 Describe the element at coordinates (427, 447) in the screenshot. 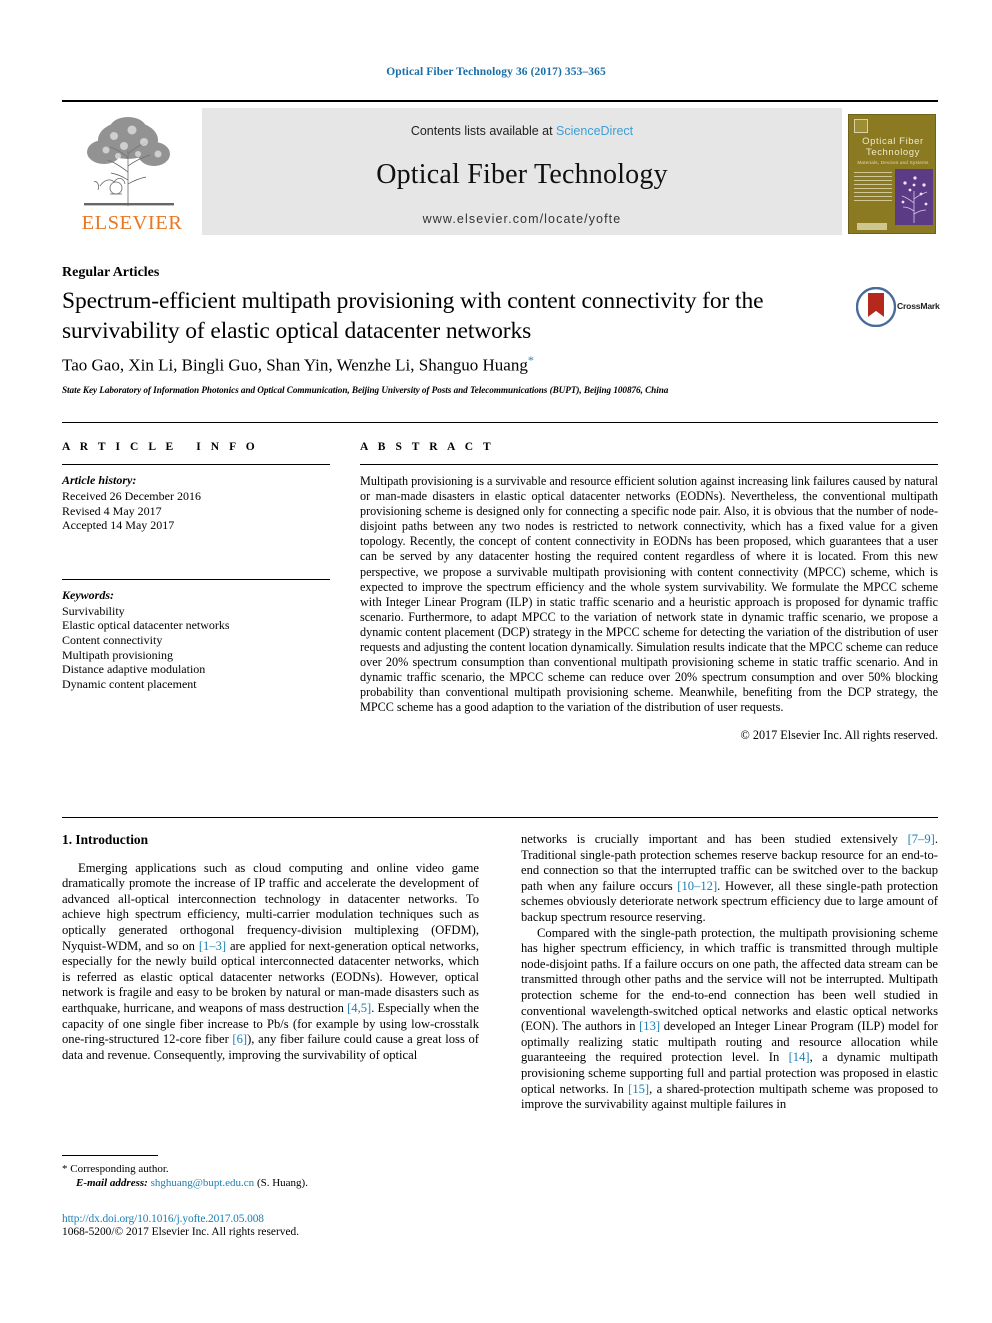

I see `abstract-heading: A B S T R A C T` at that location.